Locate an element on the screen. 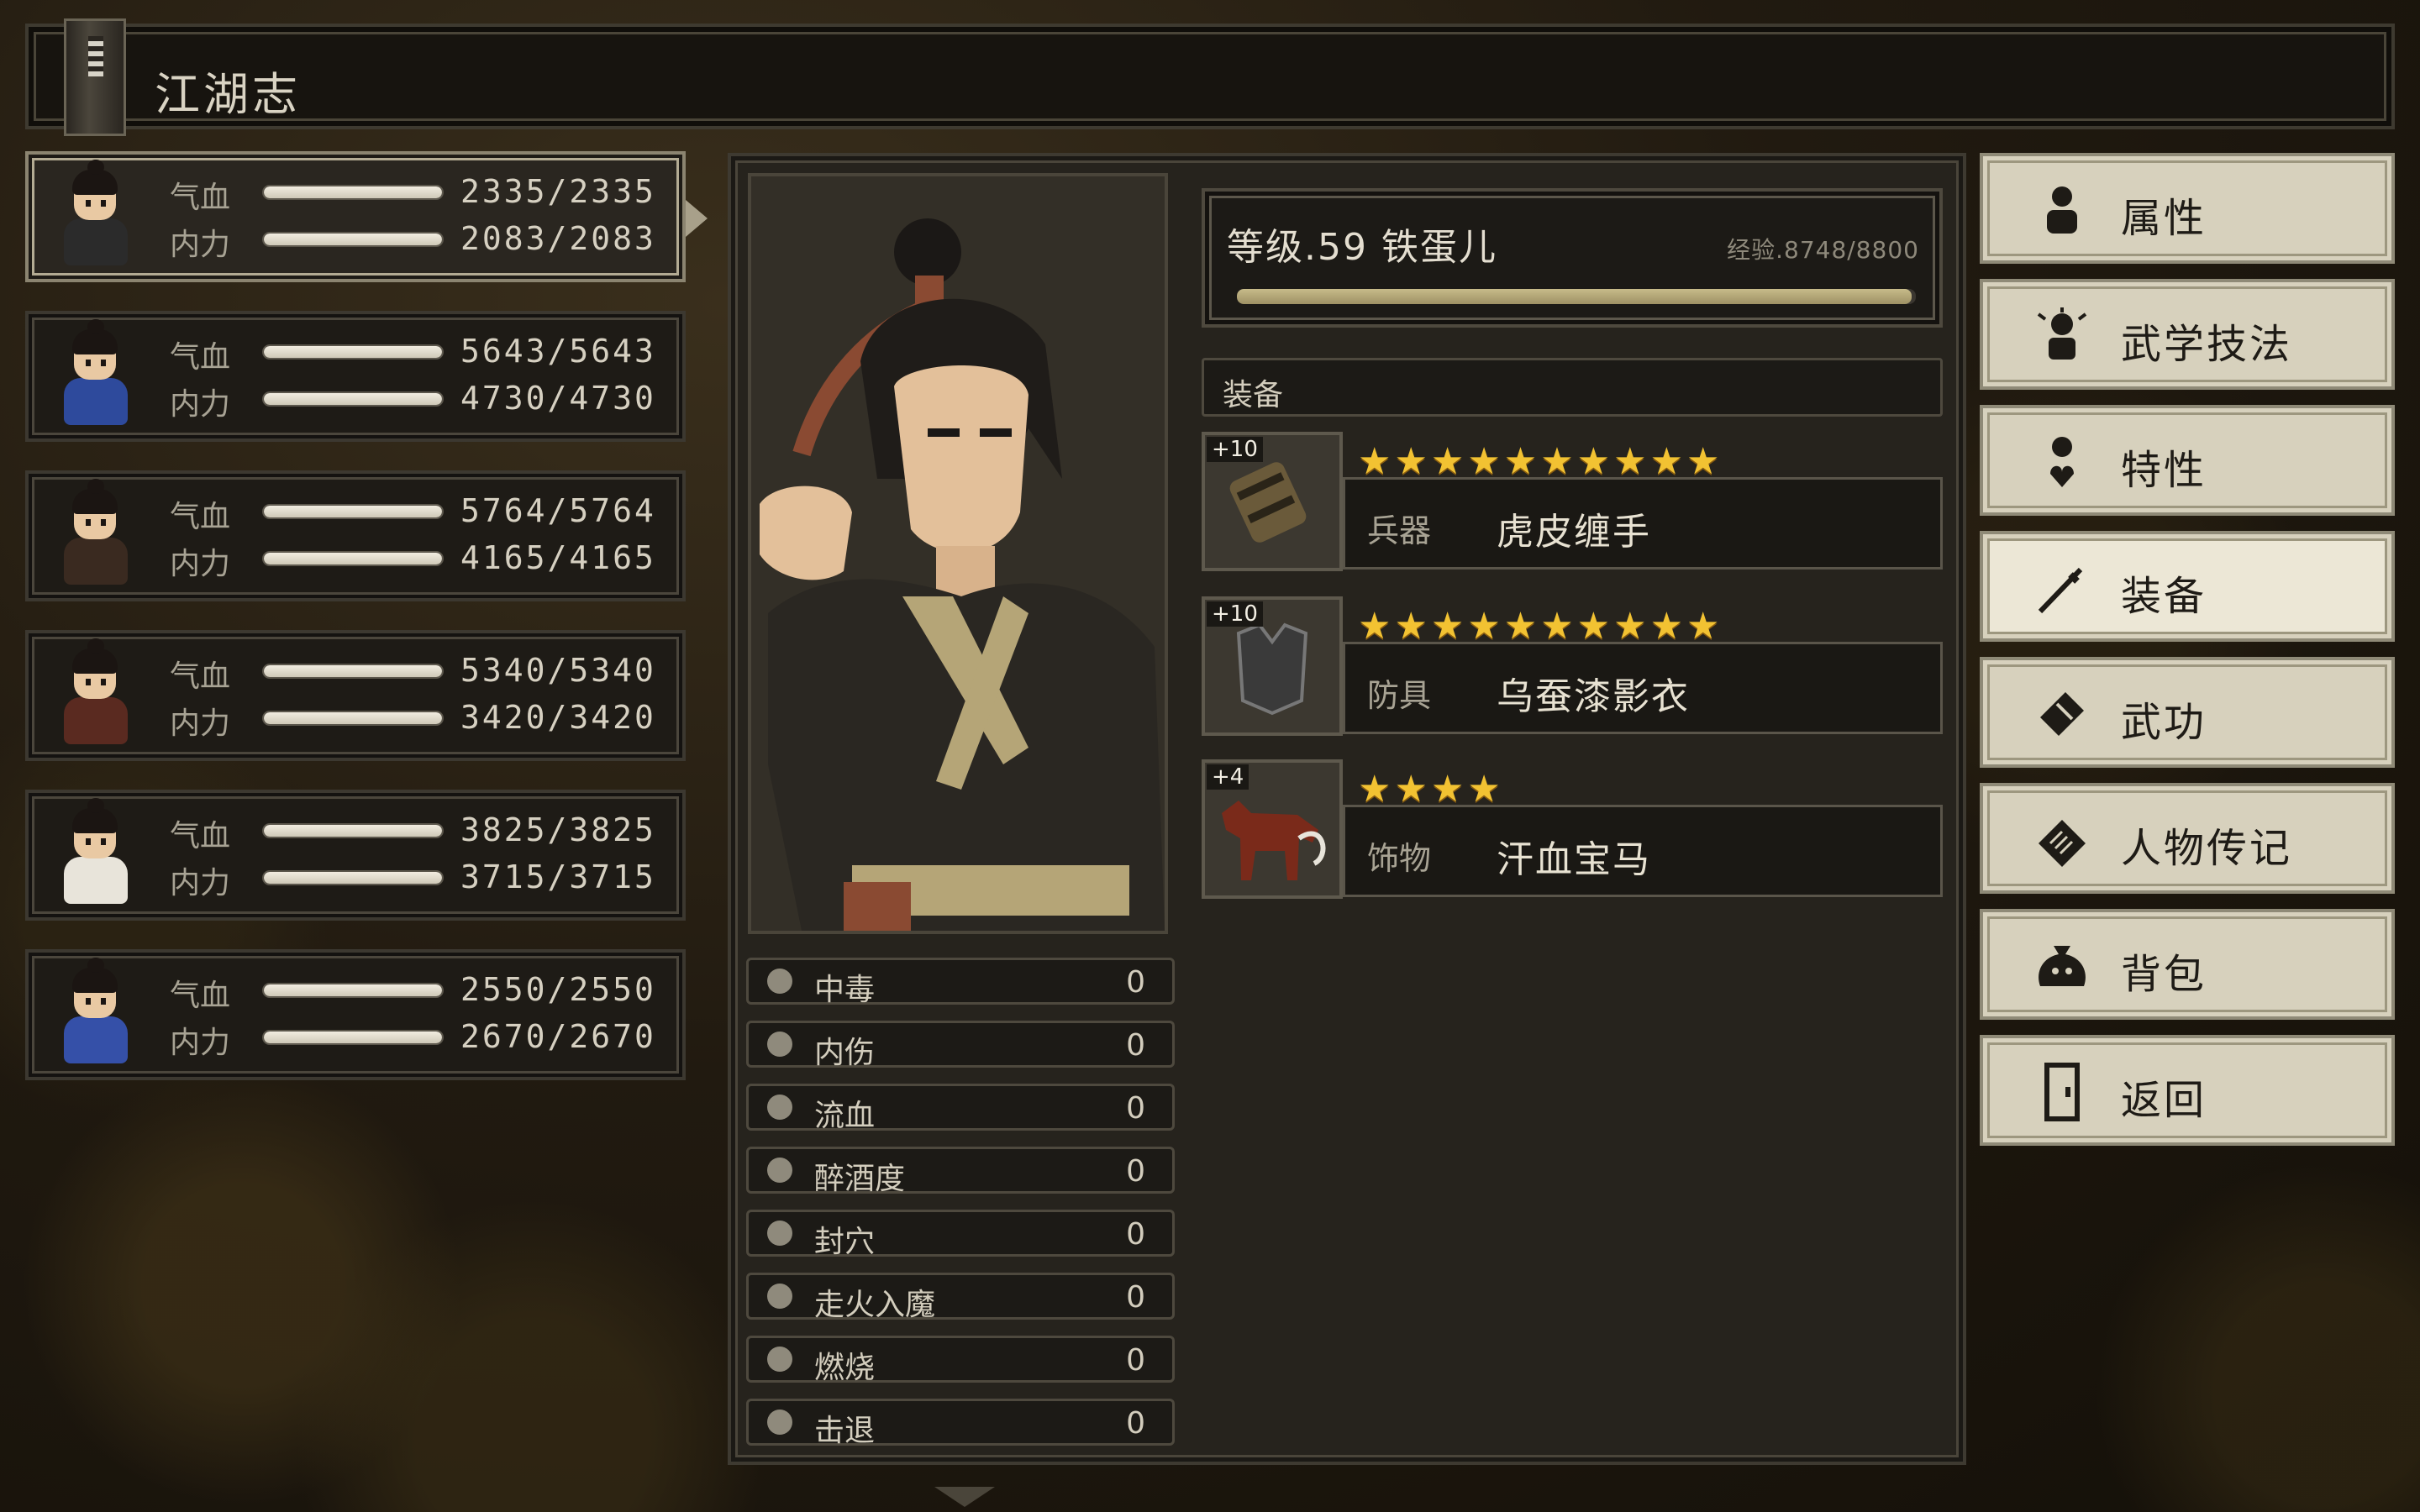 This screenshot has height=1512, width=2420. equipment-type: 饰物 is located at coordinates (1399, 858).